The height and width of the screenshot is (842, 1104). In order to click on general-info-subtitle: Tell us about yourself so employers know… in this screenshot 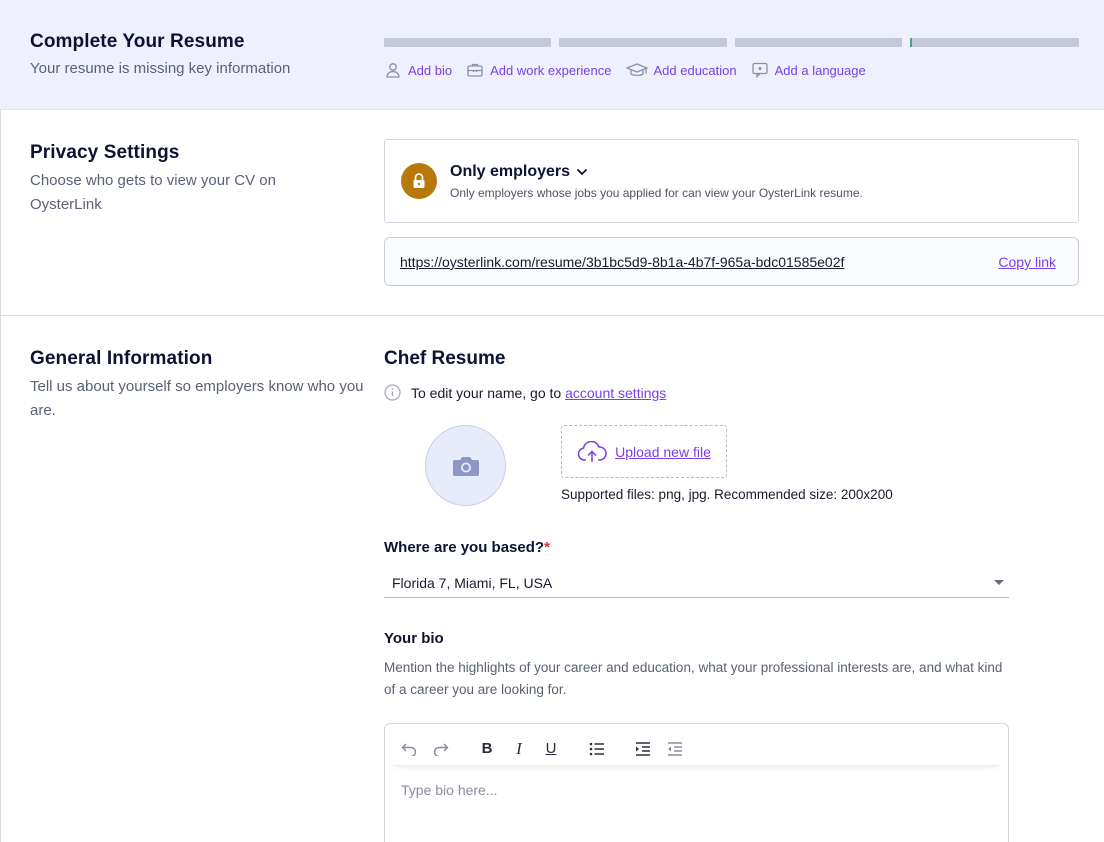, I will do `click(197, 398)`.